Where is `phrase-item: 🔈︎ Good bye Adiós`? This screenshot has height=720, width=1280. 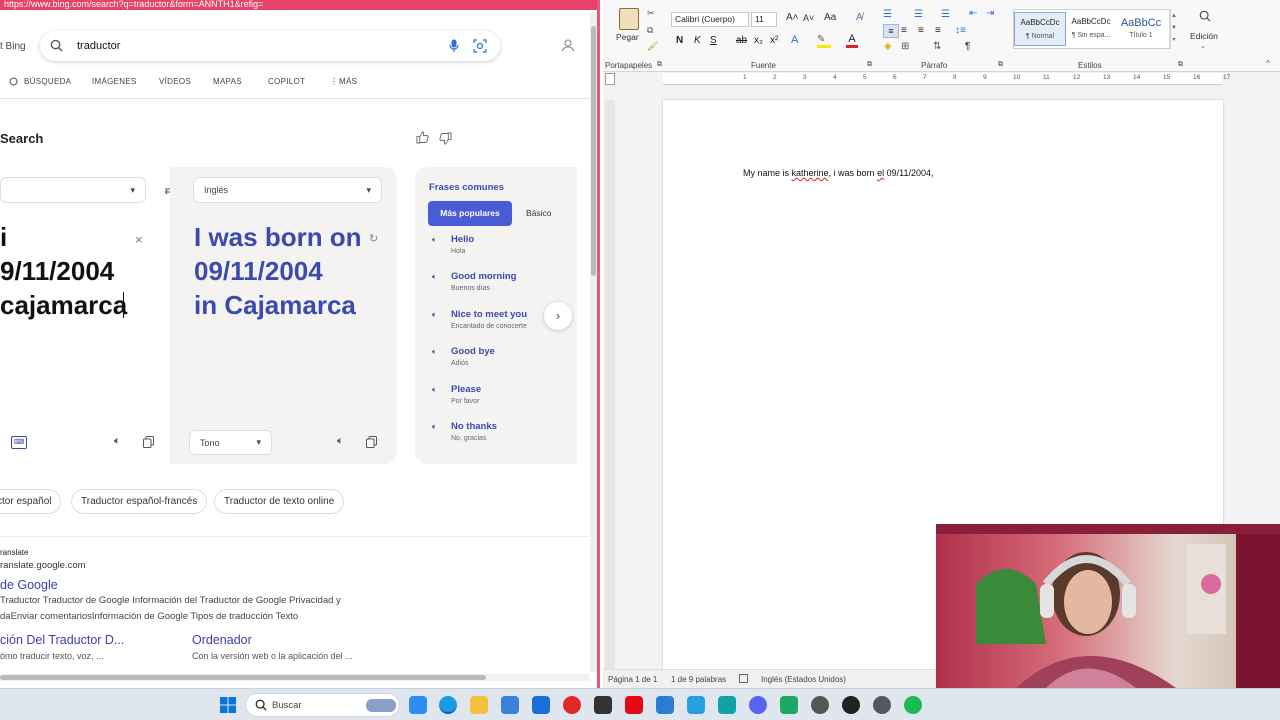
phrase-item: 🔈︎ Good bye Adiós is located at coordinates (499, 356).